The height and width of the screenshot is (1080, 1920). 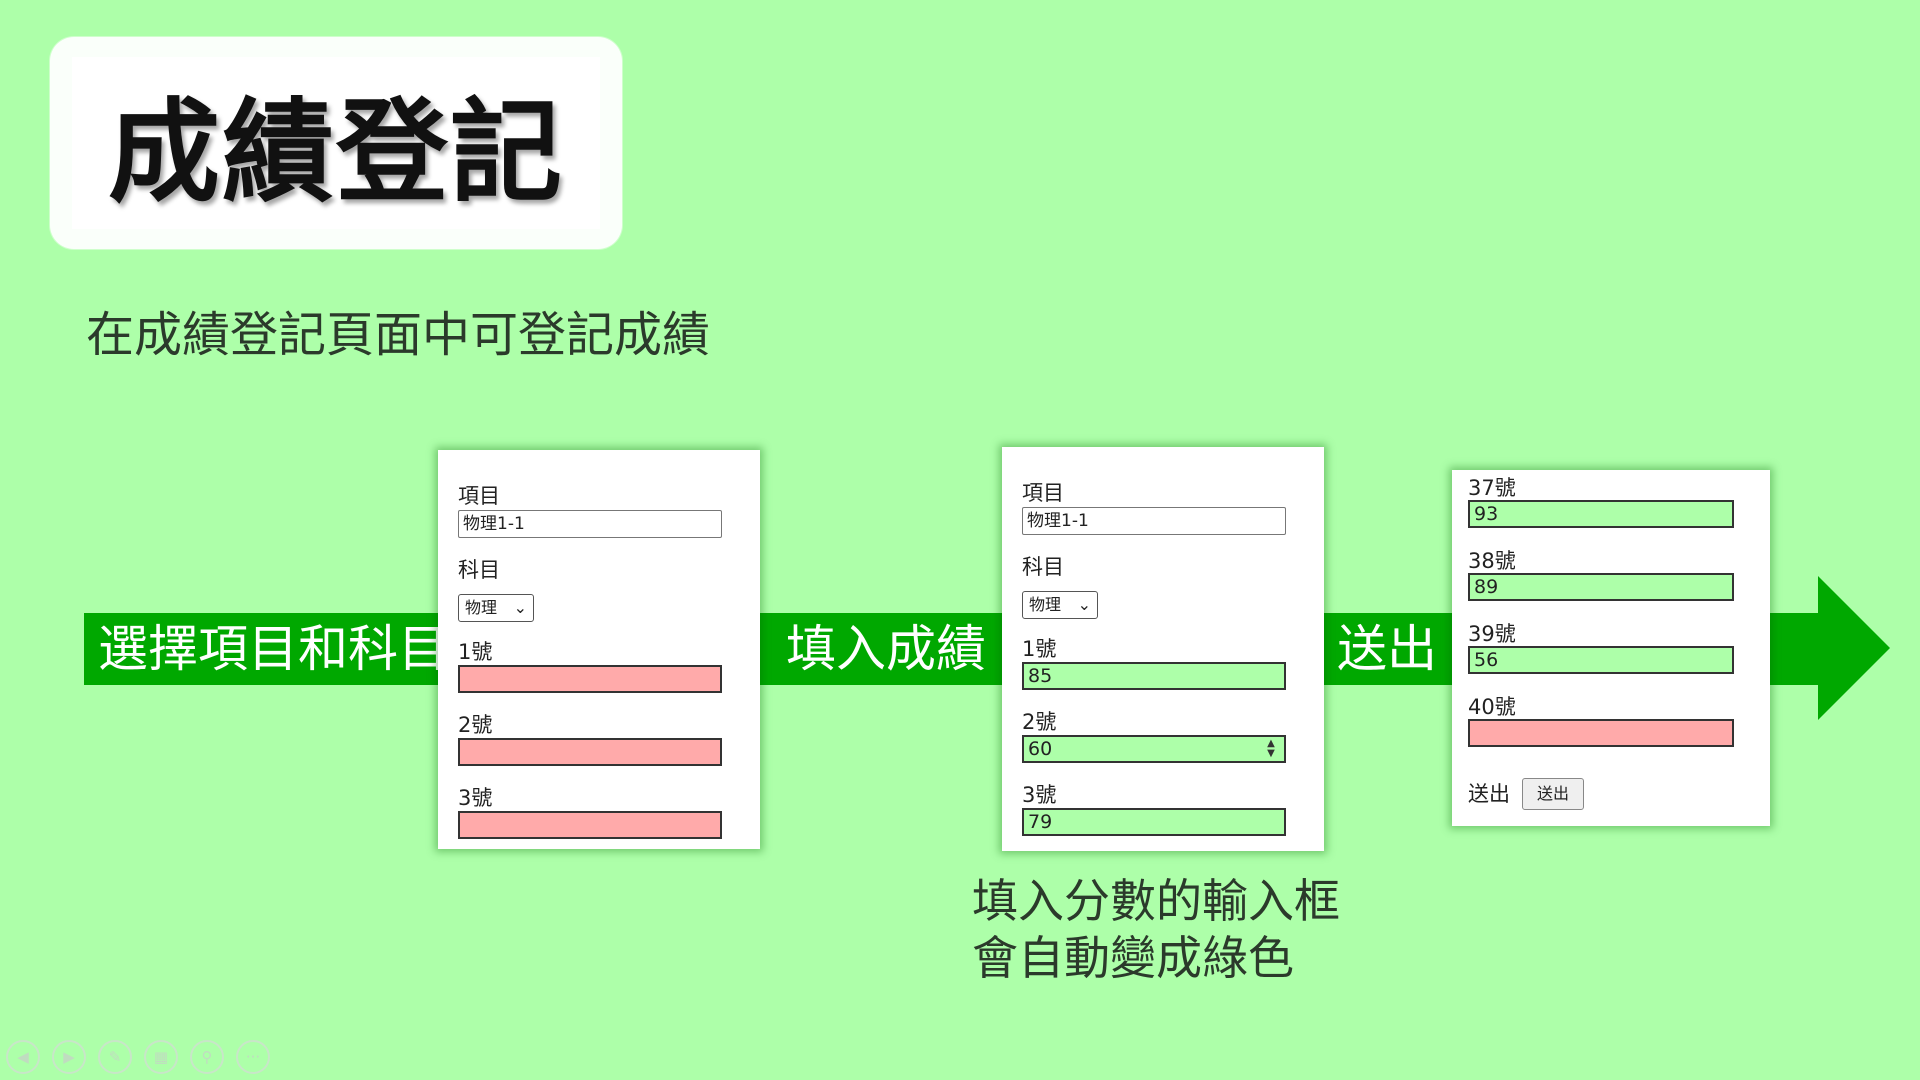 I want to click on arrow-head-icon, so click(x=1854, y=648).